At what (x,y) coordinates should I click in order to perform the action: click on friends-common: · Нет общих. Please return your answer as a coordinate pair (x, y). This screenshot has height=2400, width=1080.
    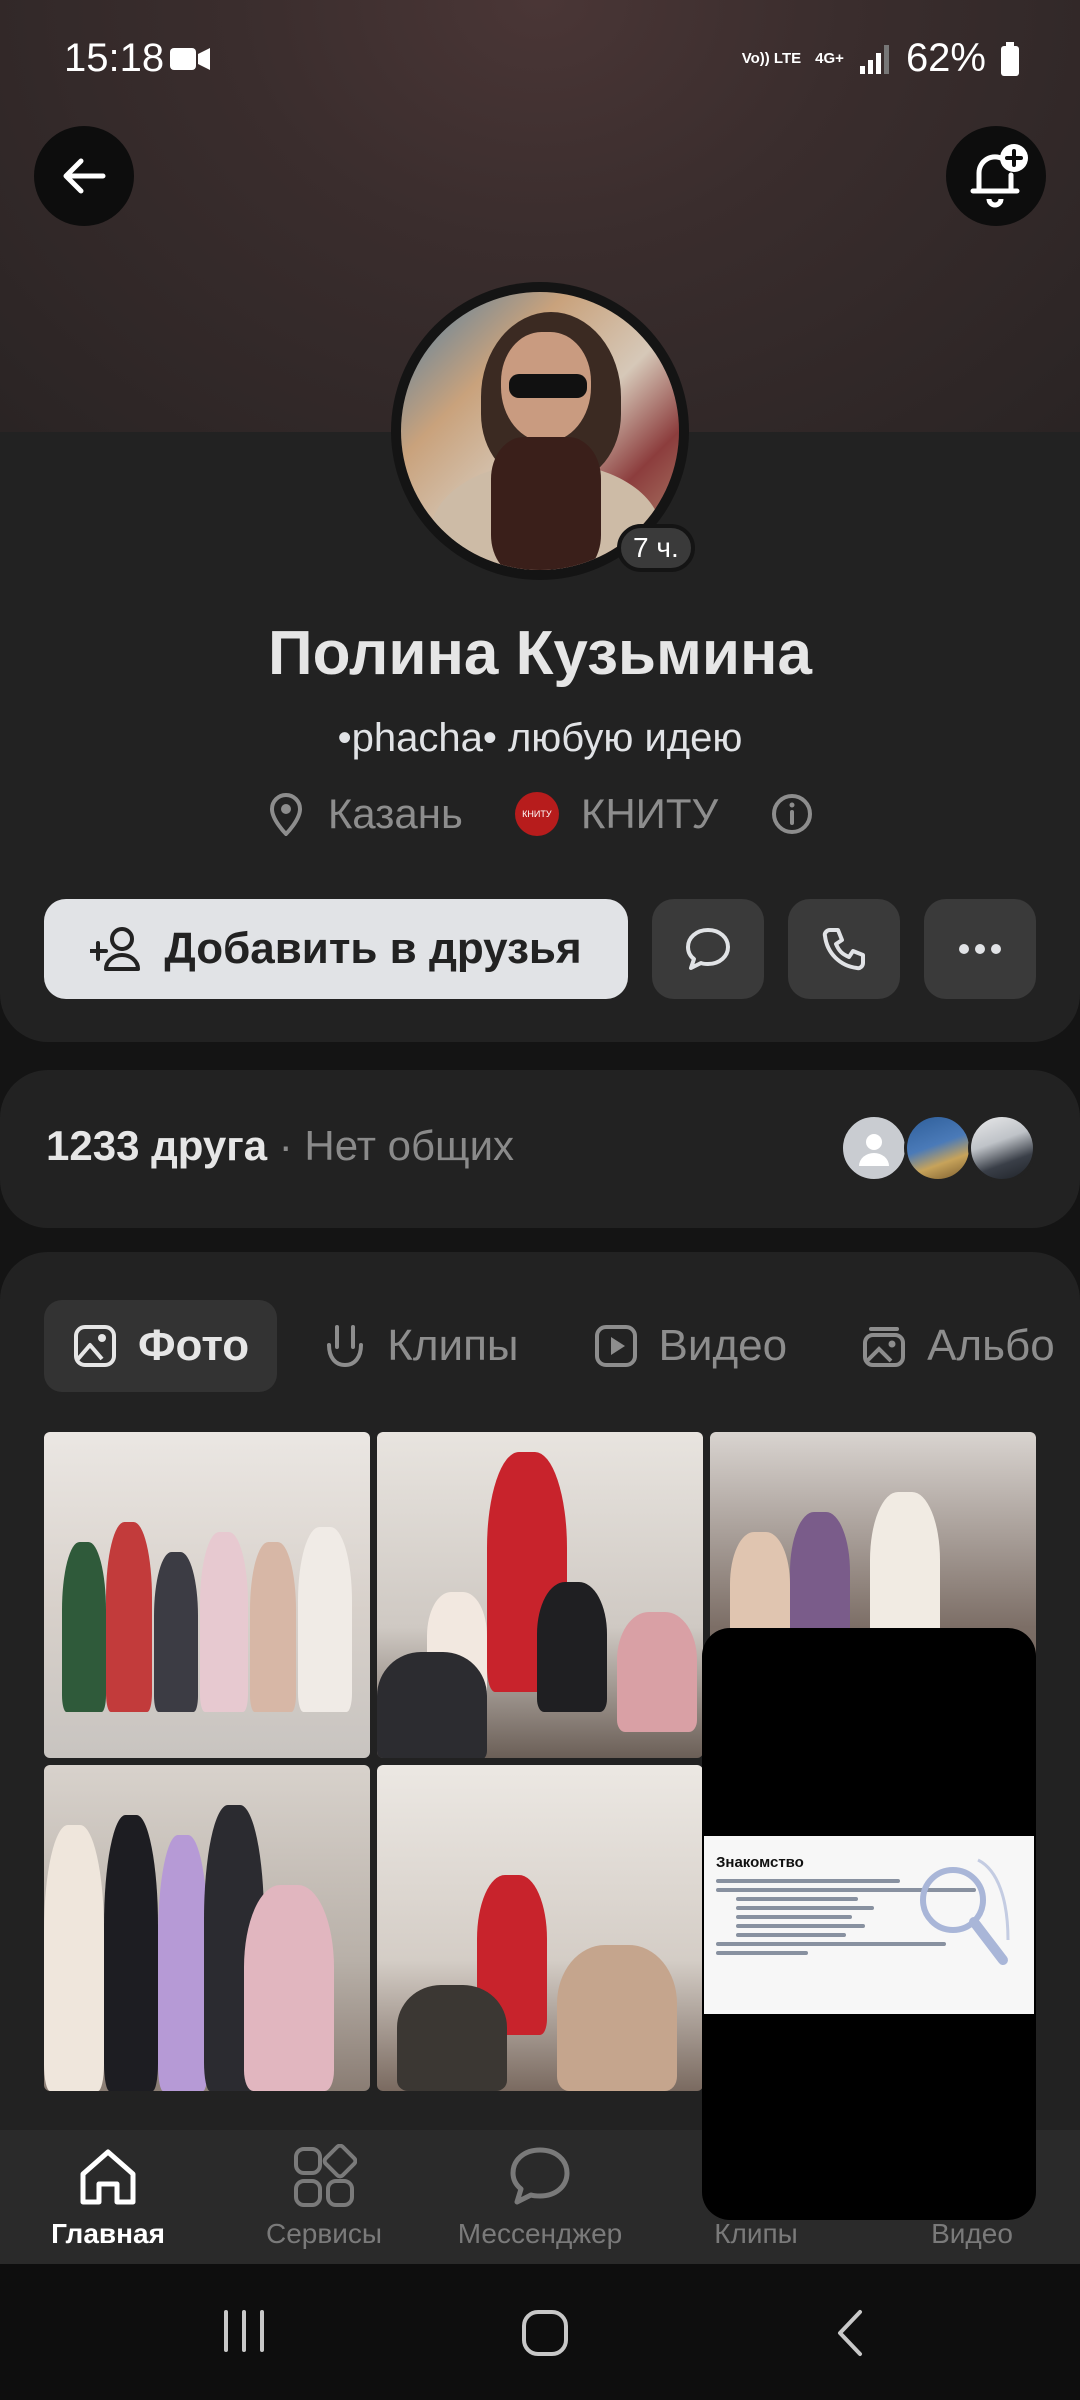
    Looking at the image, I should click on (391, 1145).